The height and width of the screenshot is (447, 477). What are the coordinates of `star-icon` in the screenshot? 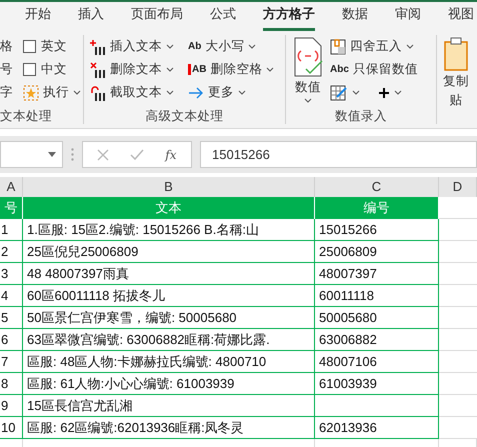 It's located at (31, 92).